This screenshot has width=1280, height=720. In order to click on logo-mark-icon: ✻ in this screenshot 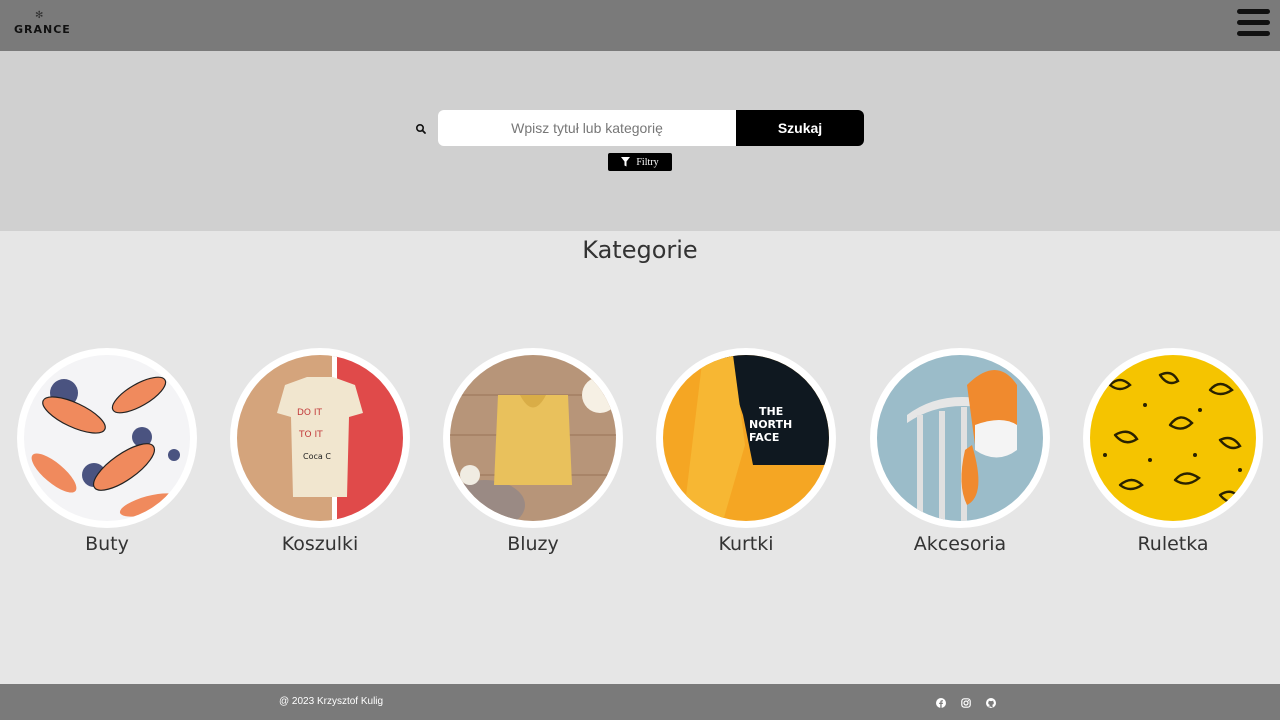, I will do `click(39, 15)`.